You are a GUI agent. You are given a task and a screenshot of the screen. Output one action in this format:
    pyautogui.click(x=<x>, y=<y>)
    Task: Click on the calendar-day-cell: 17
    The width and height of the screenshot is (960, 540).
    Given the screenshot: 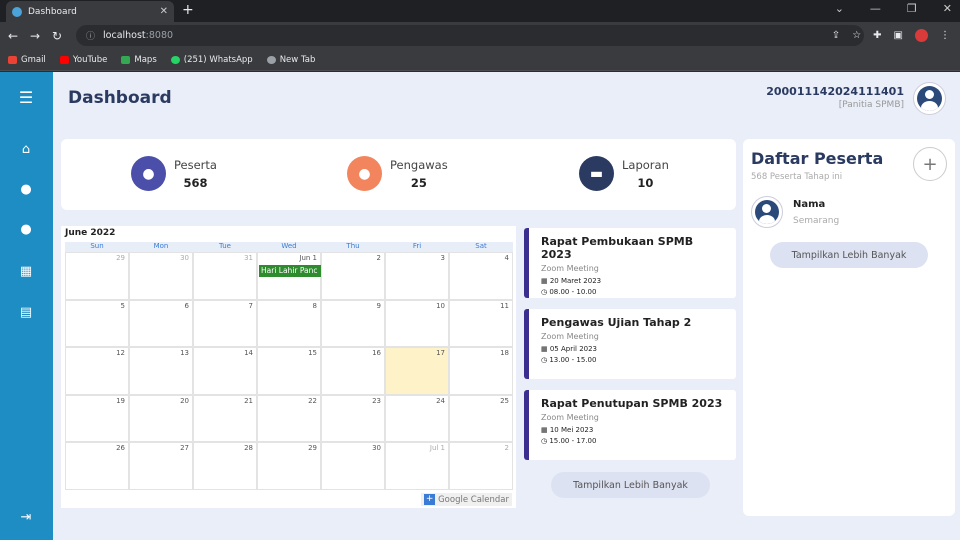 What is the action you would take?
    pyautogui.click(x=417, y=371)
    